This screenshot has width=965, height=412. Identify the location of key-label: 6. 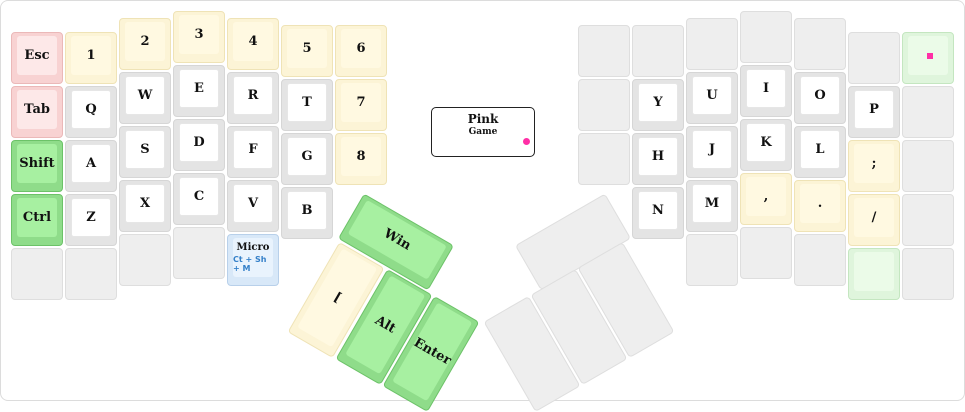
(361, 48).